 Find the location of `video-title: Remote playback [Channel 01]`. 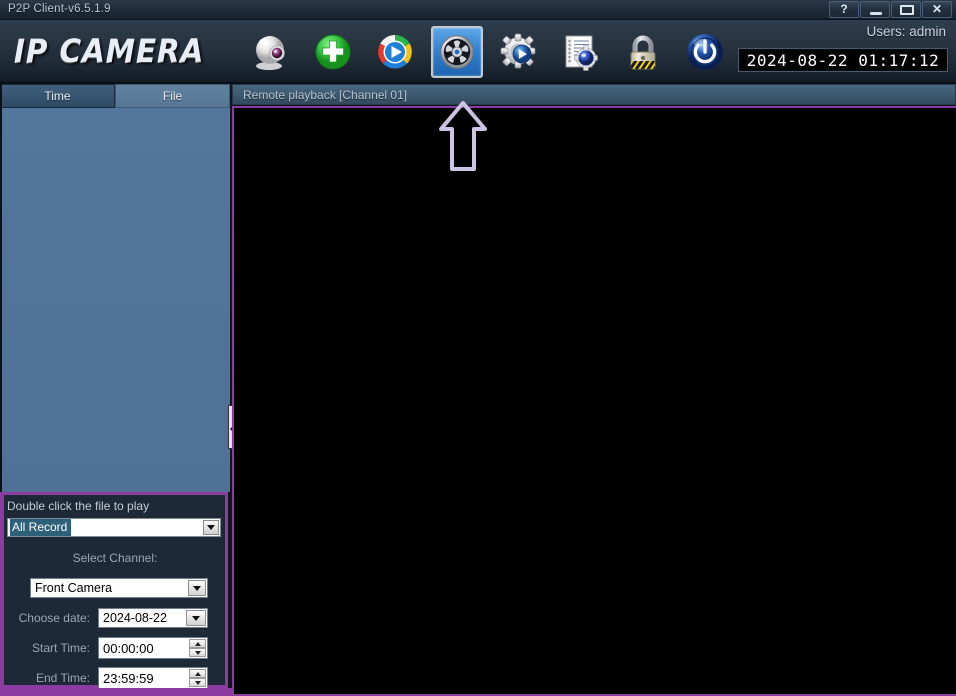

video-title: Remote playback [Channel 01] is located at coordinates (325, 95).